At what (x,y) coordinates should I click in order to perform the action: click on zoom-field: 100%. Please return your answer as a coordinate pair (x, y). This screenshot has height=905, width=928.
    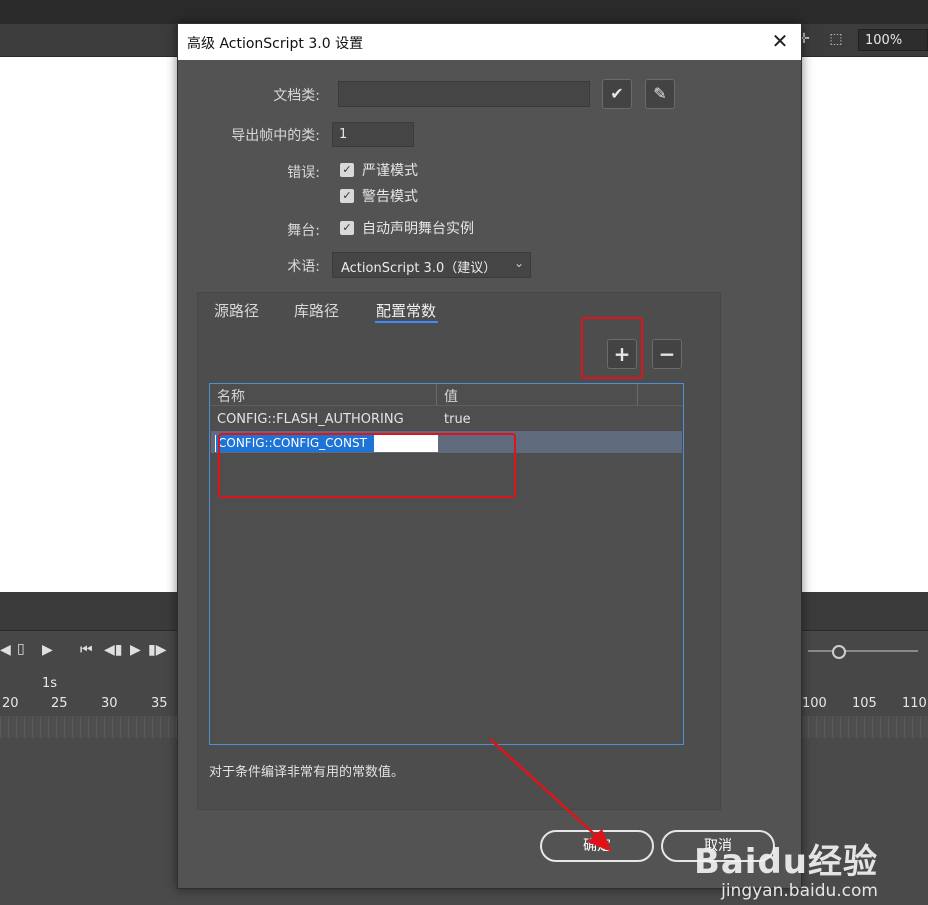
    Looking at the image, I should click on (893, 40).